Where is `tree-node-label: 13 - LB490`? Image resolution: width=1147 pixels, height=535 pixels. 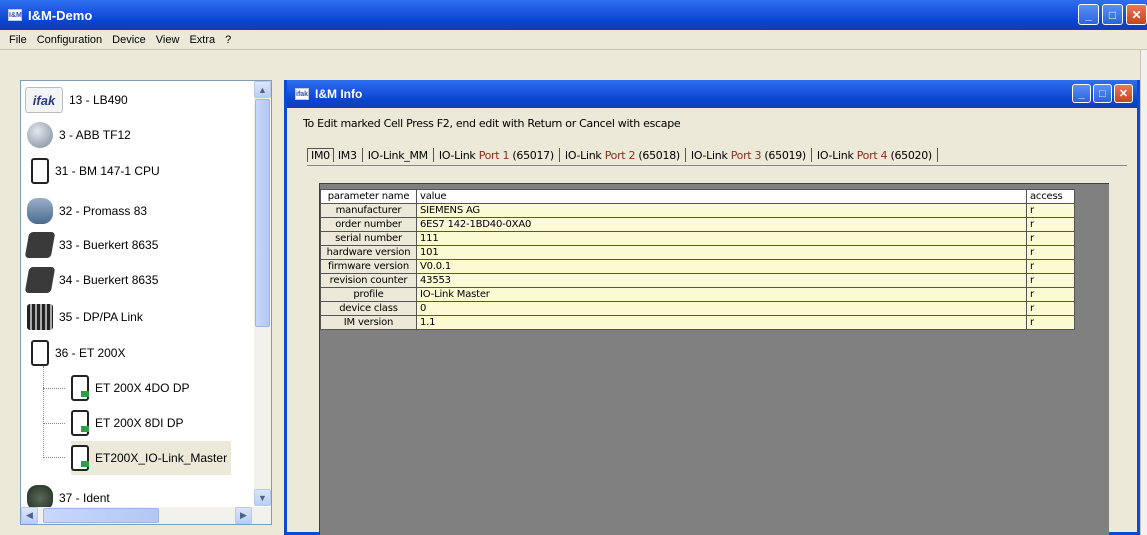 tree-node-label: 13 - LB490 is located at coordinates (98, 100).